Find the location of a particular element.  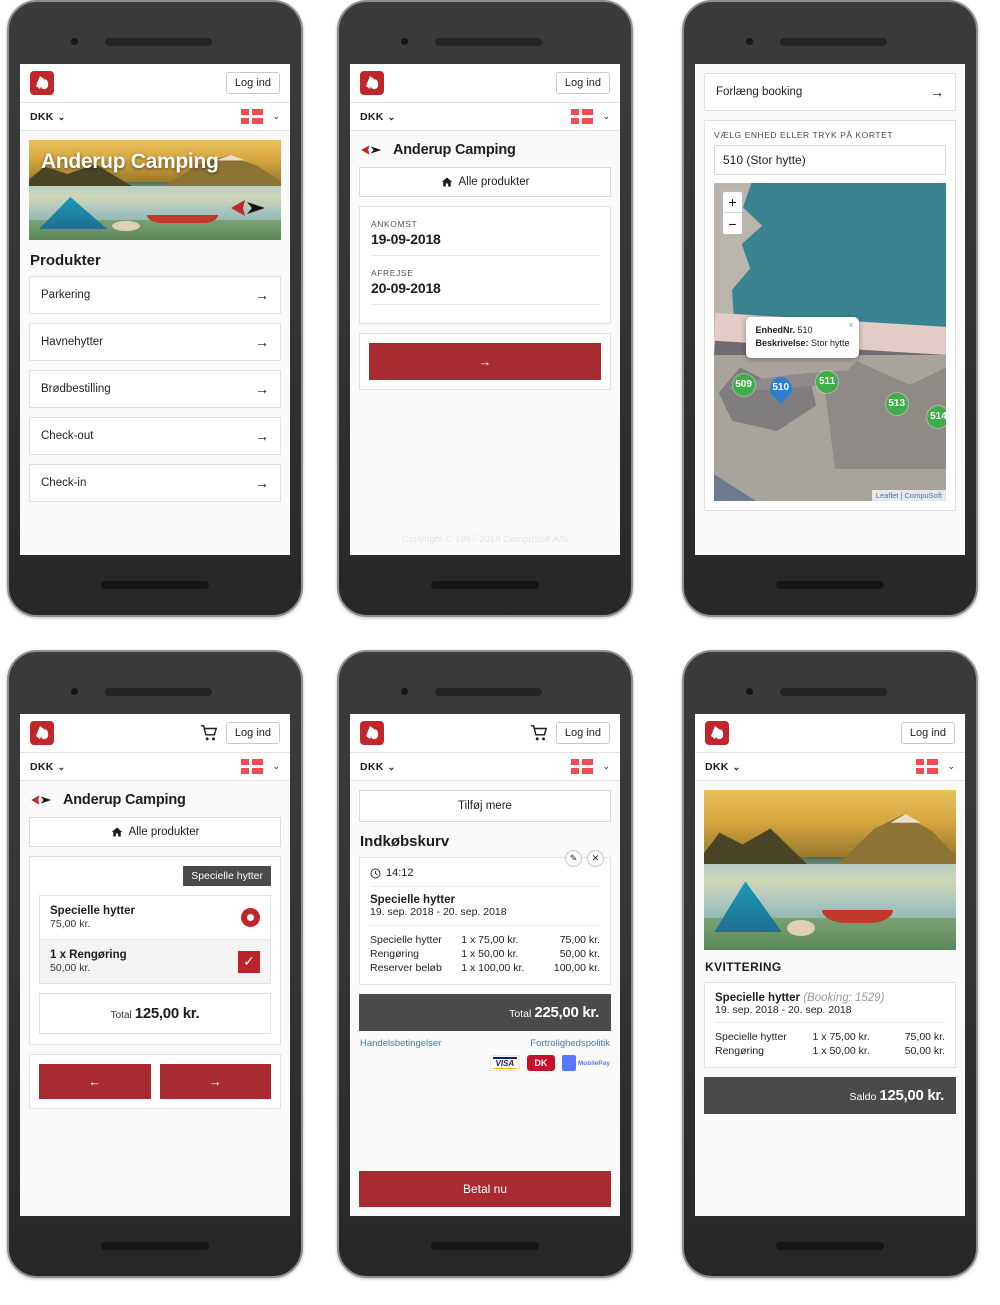

all-products-label: Alle produkter is located at coordinates (164, 832).